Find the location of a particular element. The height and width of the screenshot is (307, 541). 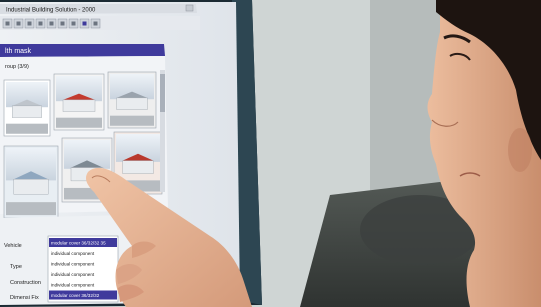

field-label-dimension: Dimensi Fix is located at coordinates (24, 298).